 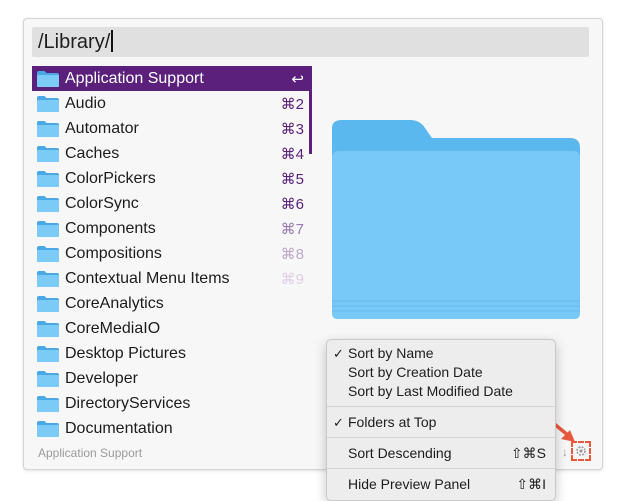 I want to click on list-item-shortcut: ↩, so click(x=297, y=79).